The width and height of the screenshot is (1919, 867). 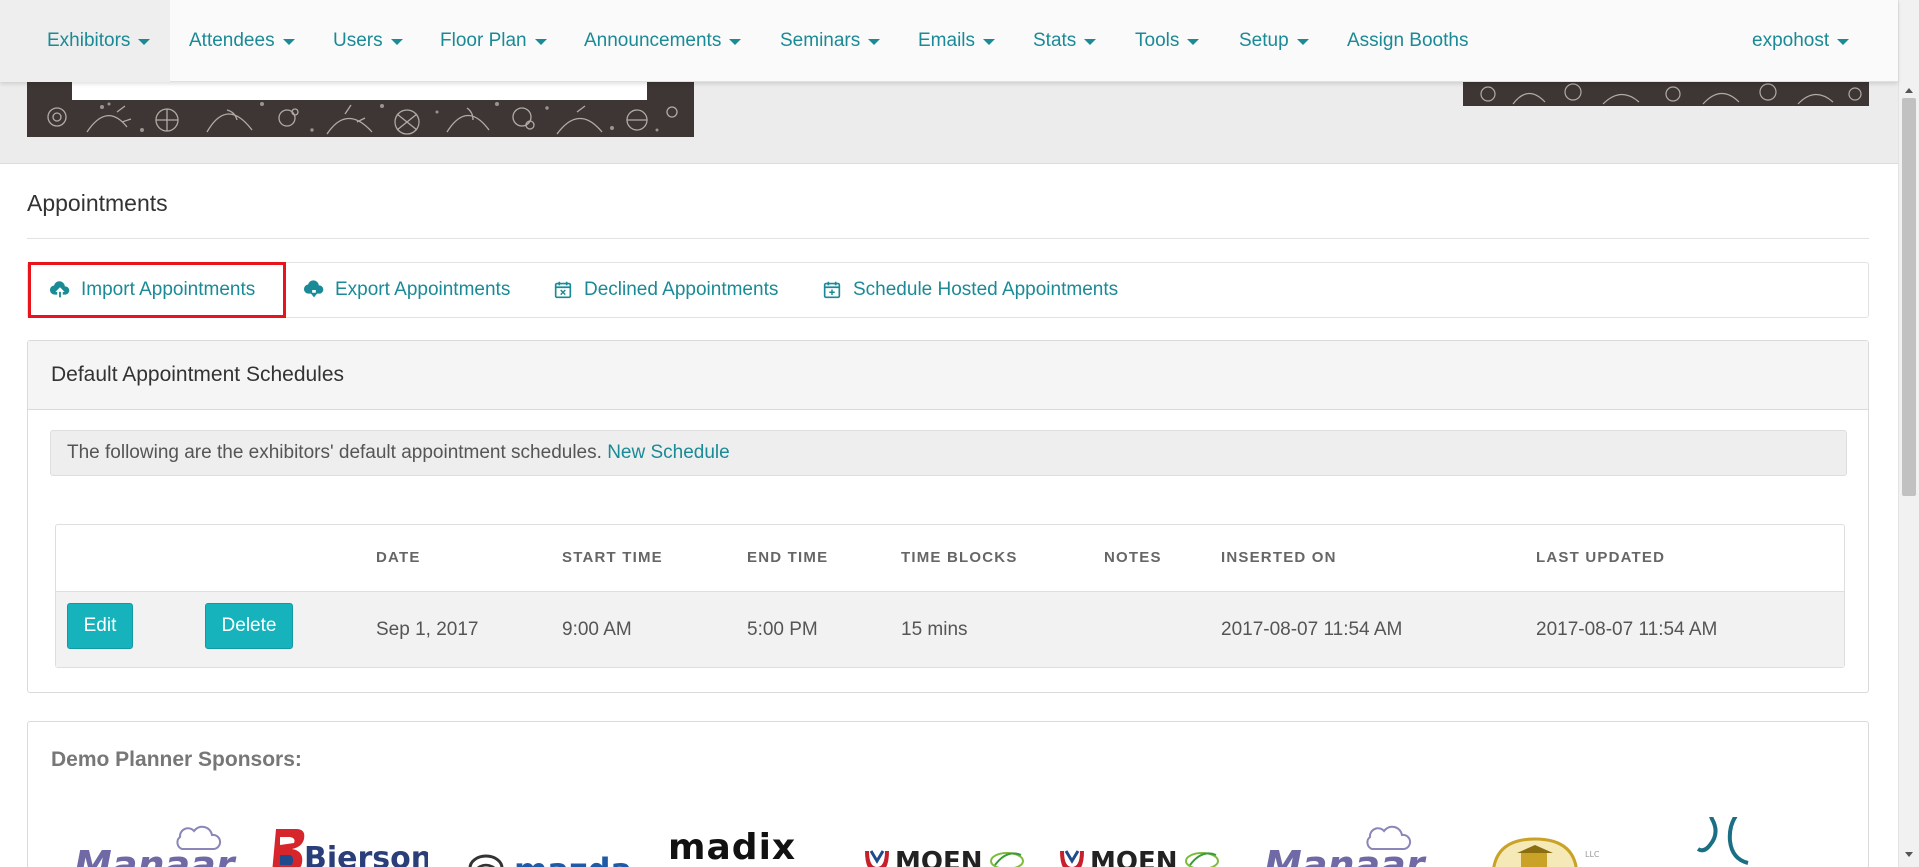 What do you see at coordinates (427, 629) in the screenshot?
I see `cell-date: Sep 1, 2017` at bounding box center [427, 629].